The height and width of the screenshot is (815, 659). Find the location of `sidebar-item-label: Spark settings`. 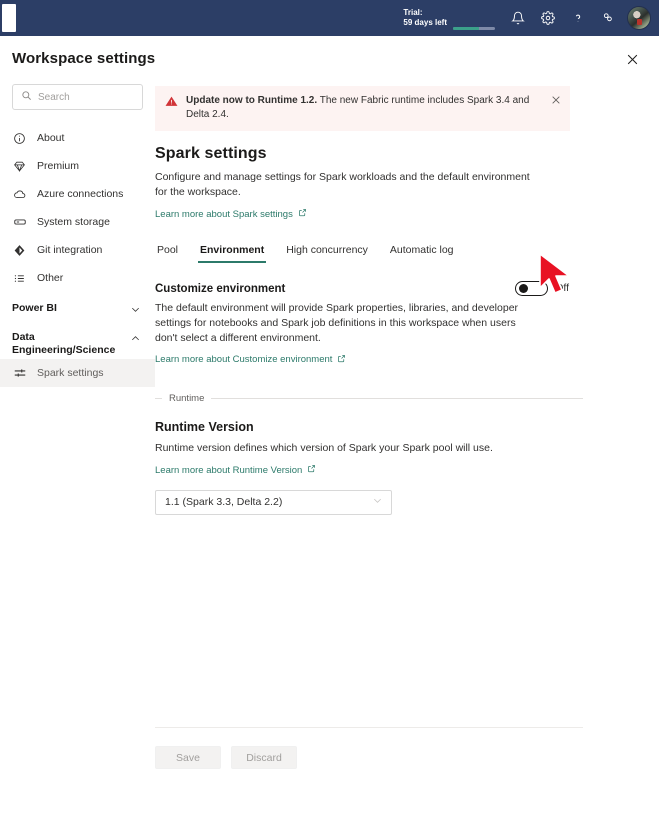

sidebar-item-label: Spark settings is located at coordinates (70, 373).